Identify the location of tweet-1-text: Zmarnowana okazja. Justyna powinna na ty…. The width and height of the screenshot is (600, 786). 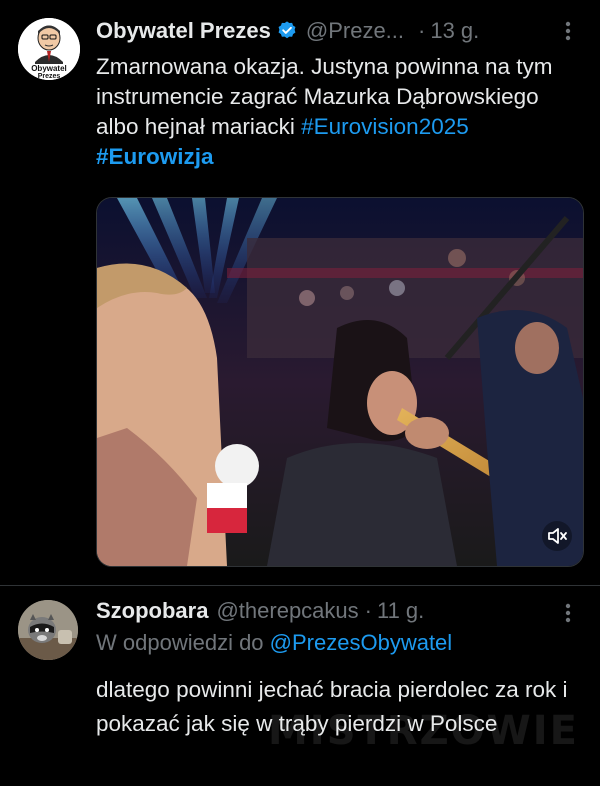
(337, 112).